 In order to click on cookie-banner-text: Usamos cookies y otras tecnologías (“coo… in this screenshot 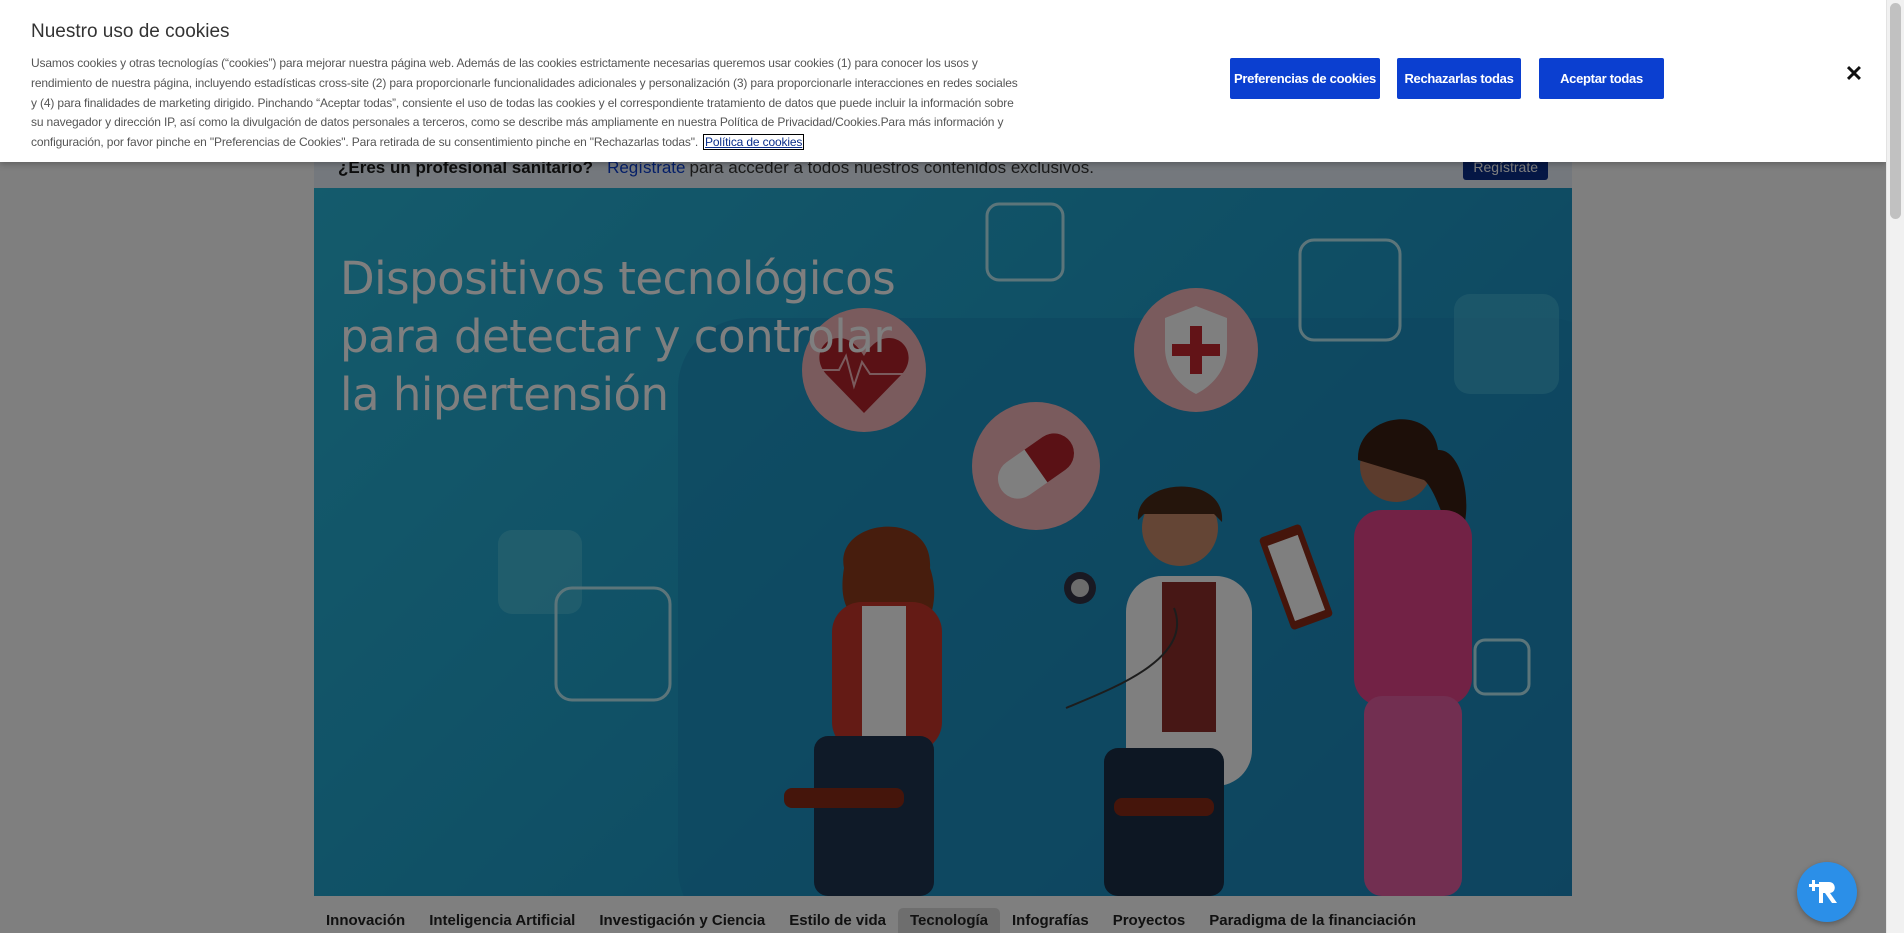, I will do `click(525, 103)`.